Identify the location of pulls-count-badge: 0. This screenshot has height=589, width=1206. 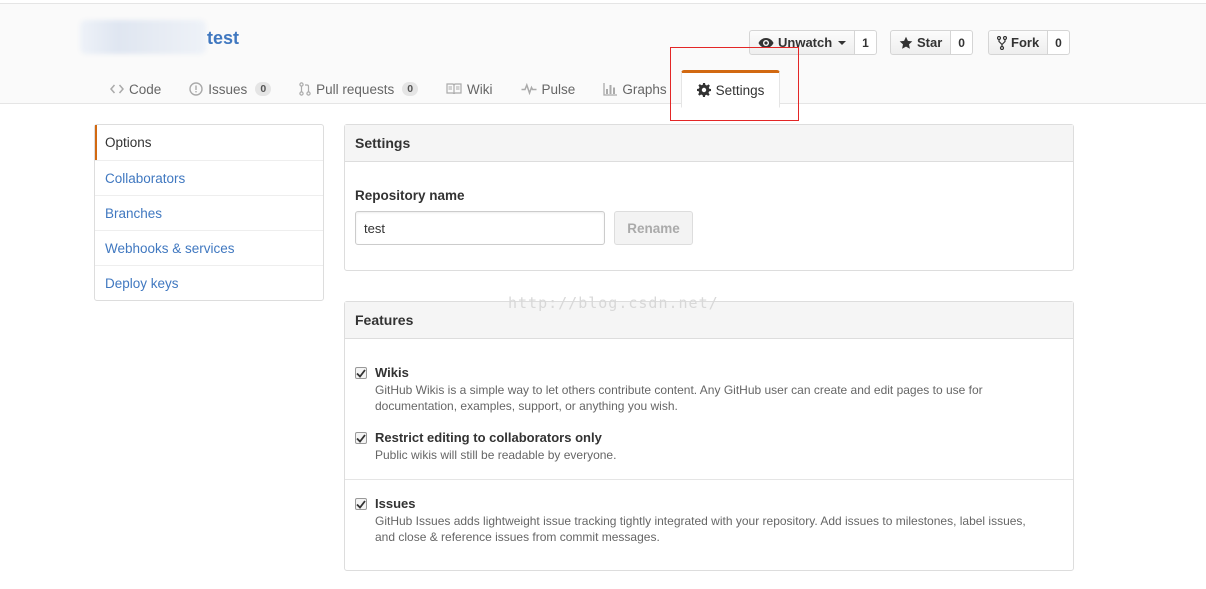
(410, 89).